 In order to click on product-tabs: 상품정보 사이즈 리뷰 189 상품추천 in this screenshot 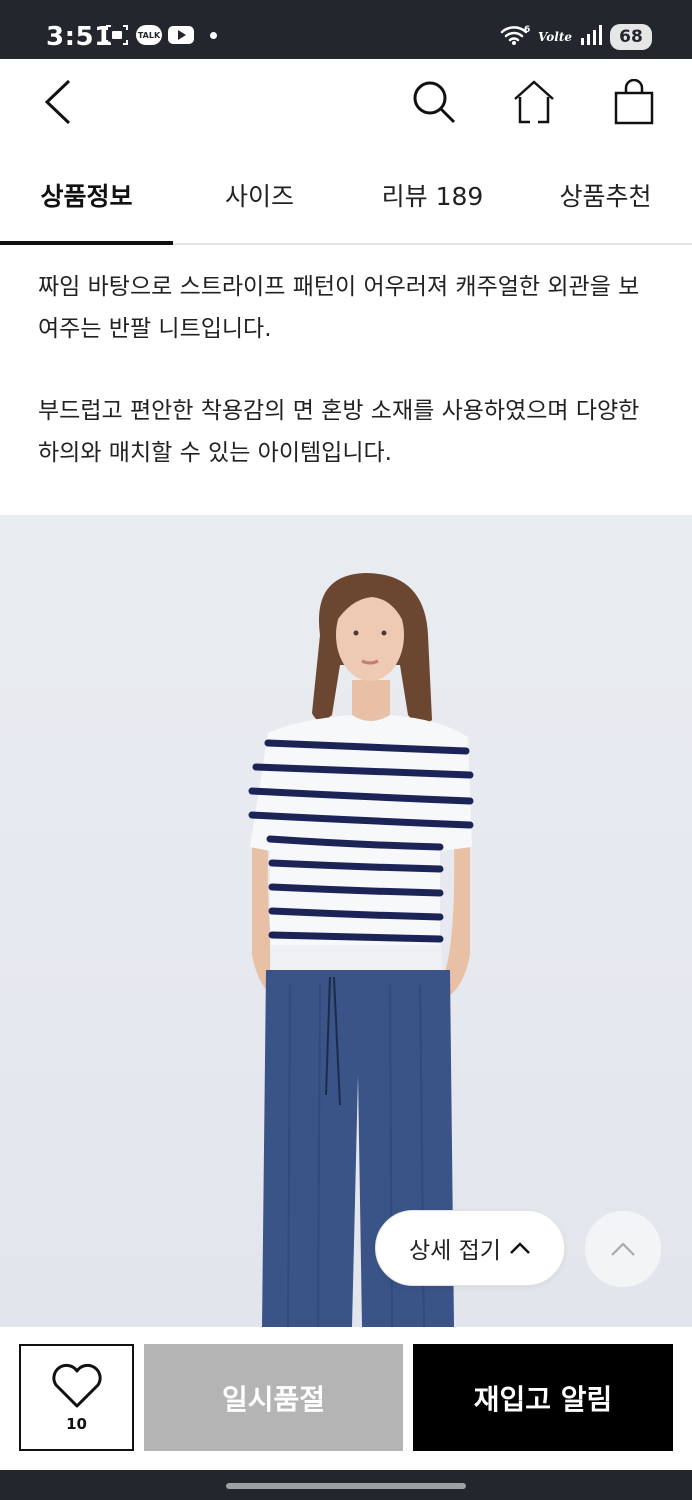, I will do `click(346, 195)`.